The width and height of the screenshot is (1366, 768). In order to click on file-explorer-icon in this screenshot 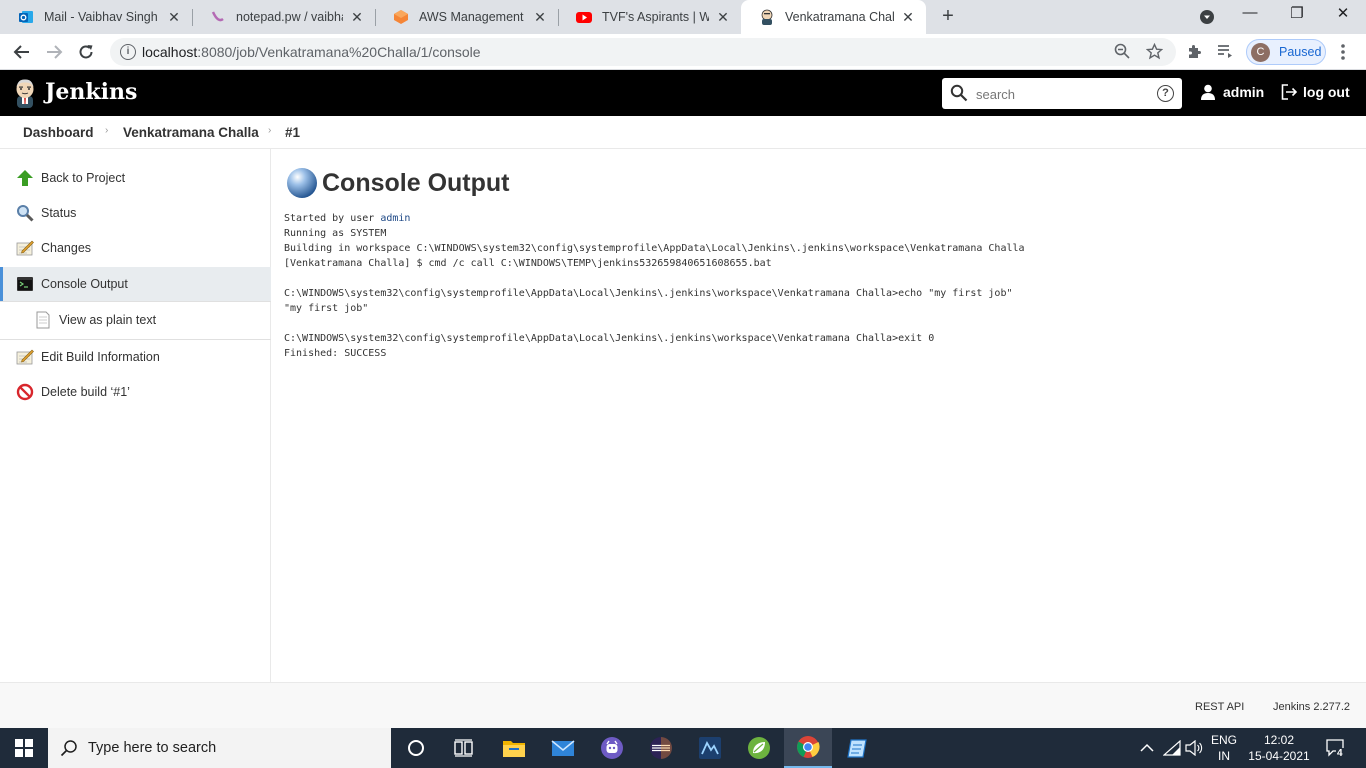, I will do `click(514, 748)`.